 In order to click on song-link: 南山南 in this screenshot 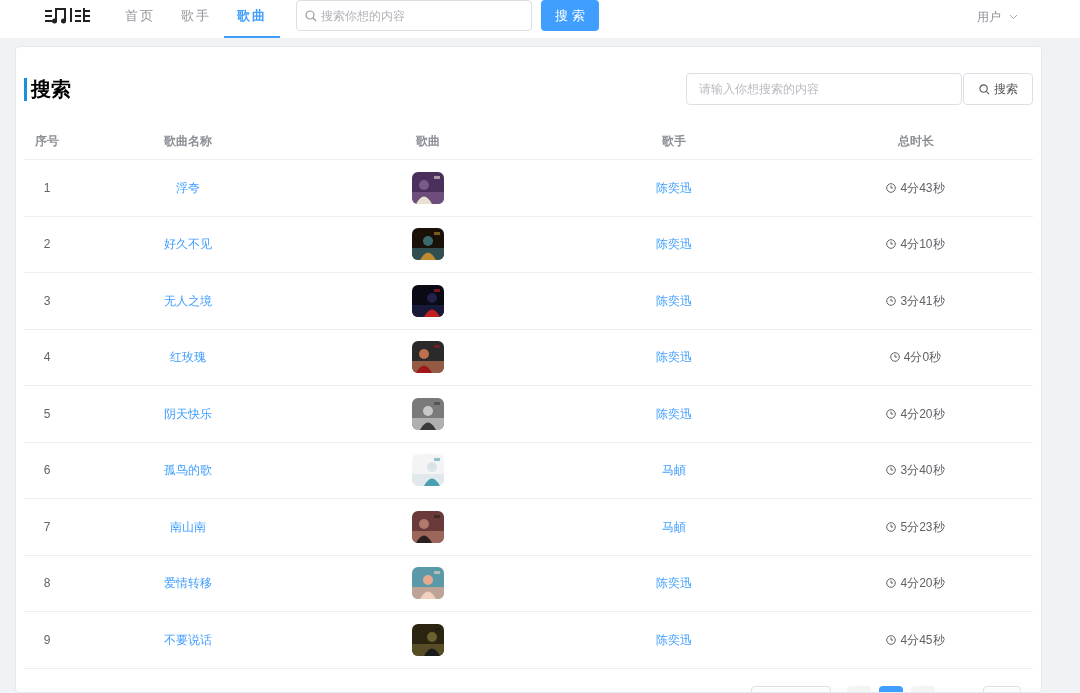, I will do `click(188, 526)`.